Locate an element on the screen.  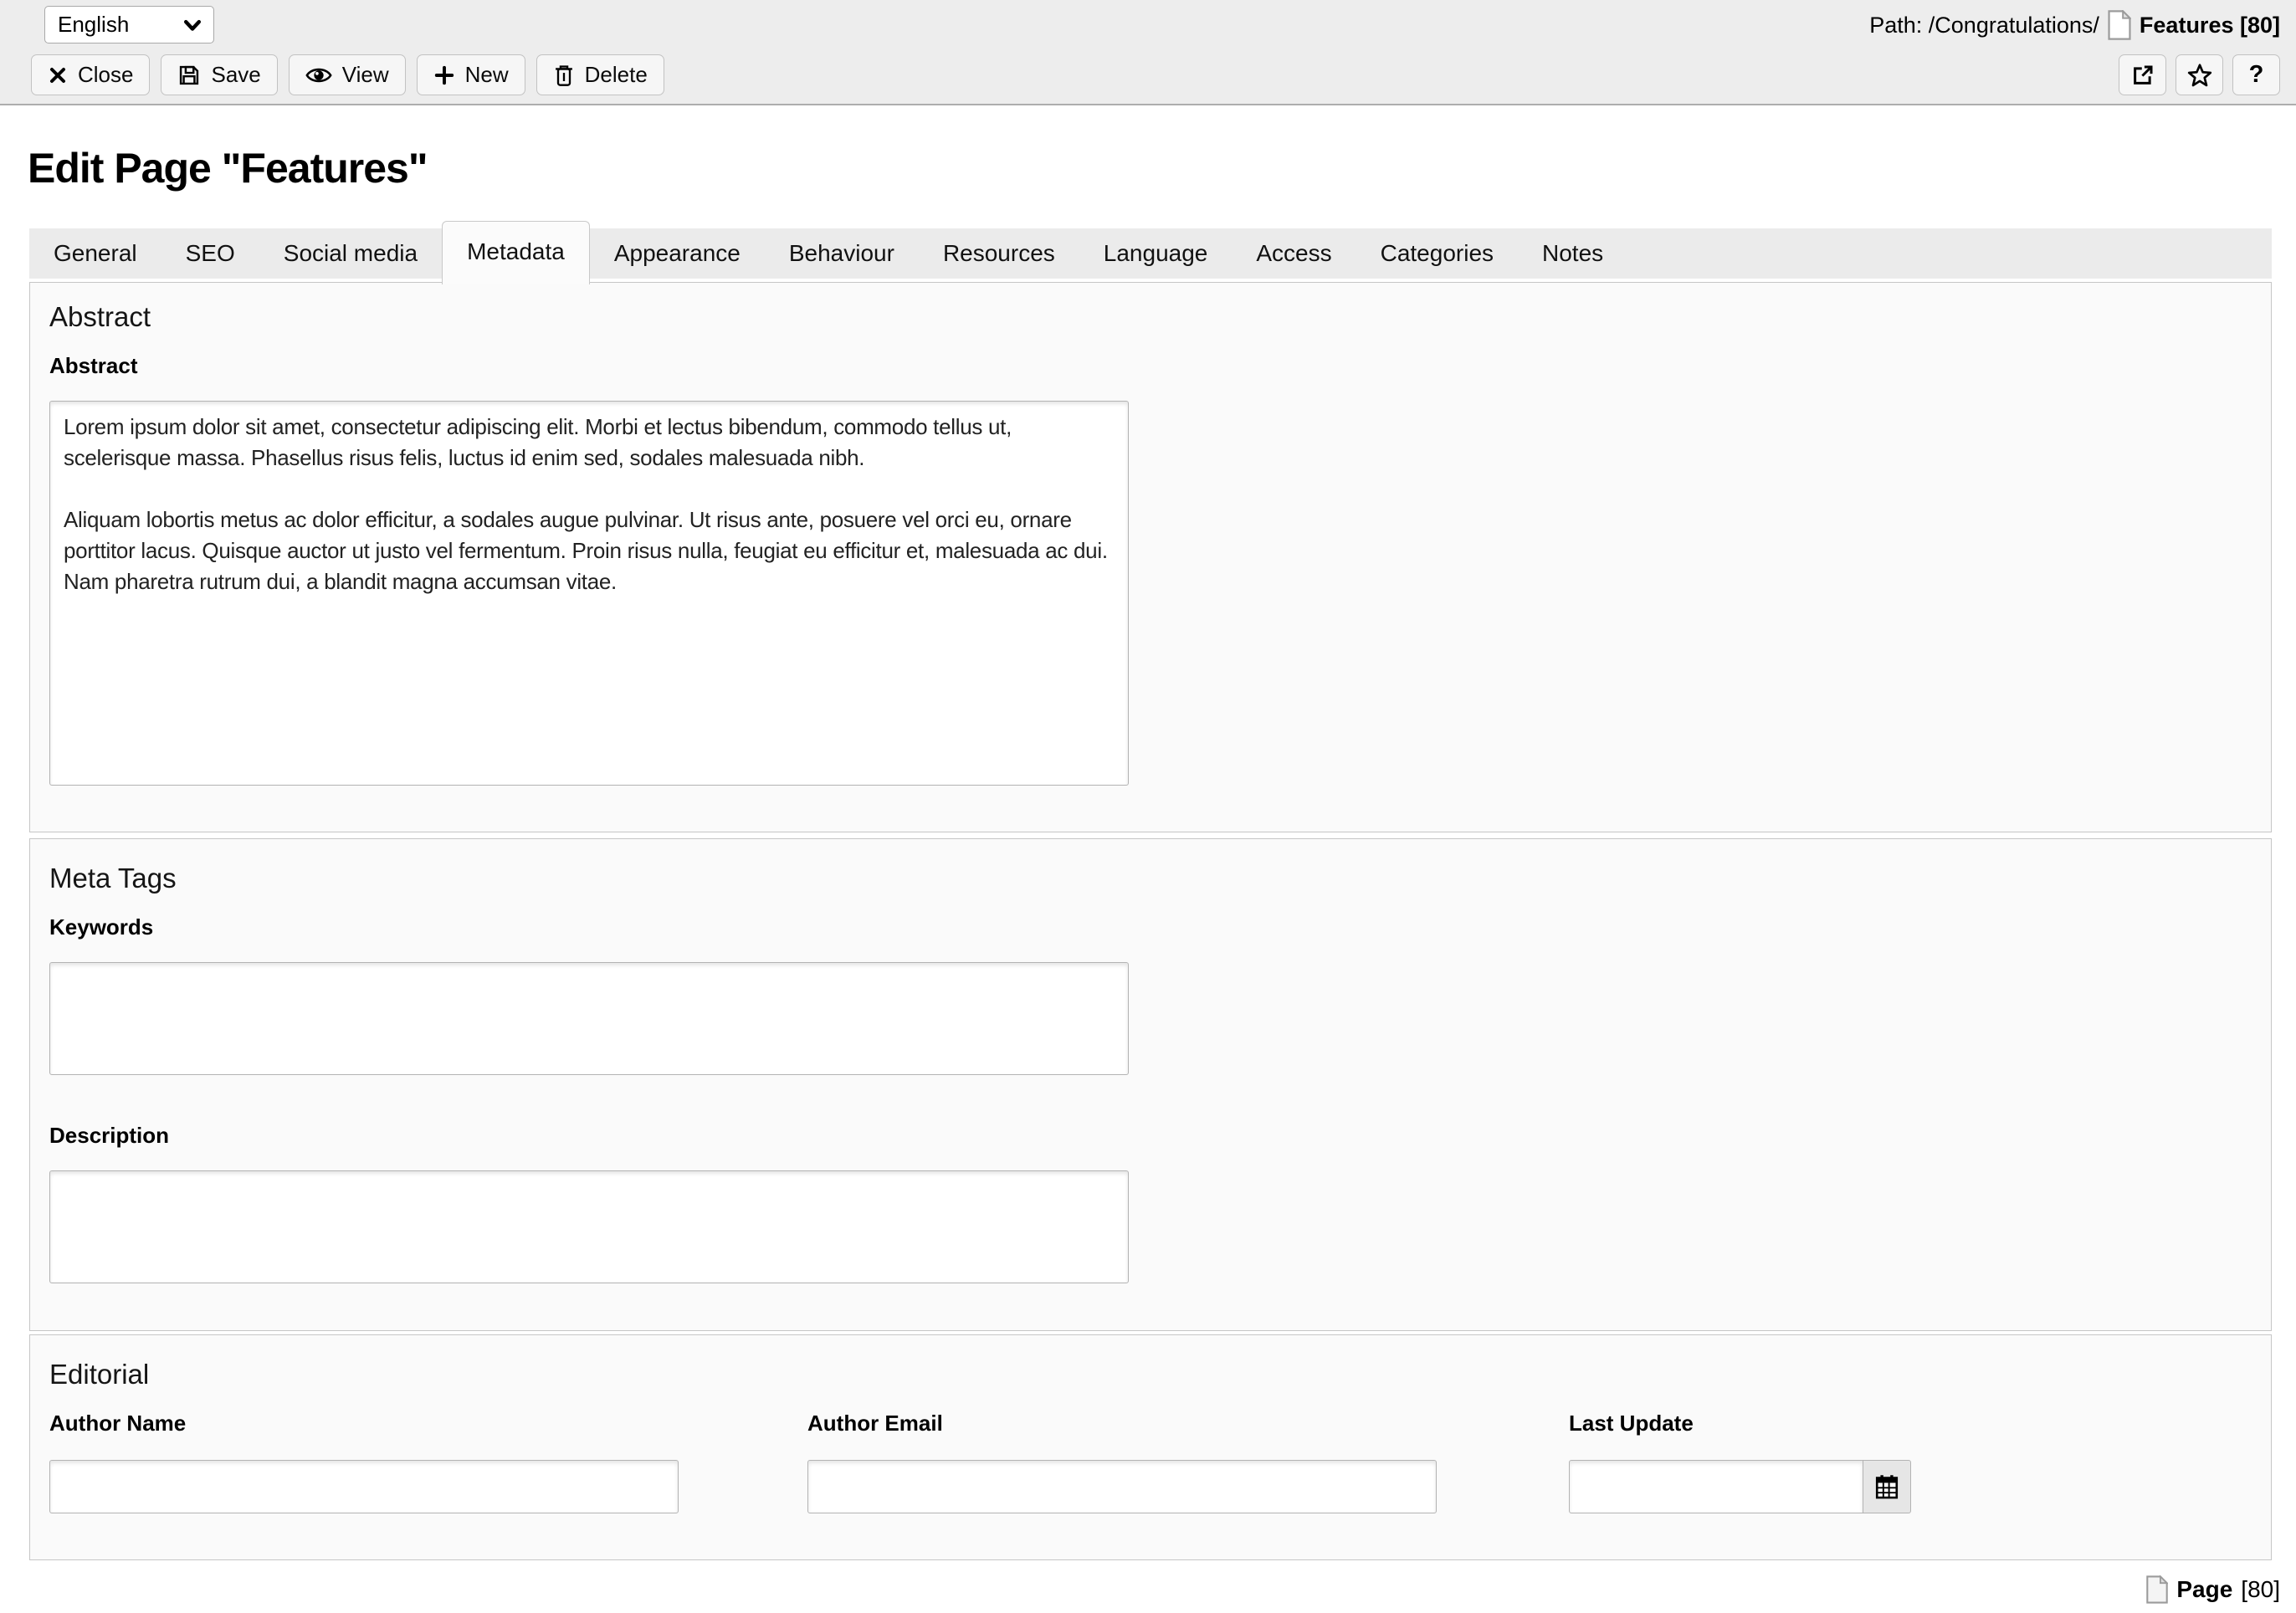
close-button-label: Close is located at coordinates (106, 74).